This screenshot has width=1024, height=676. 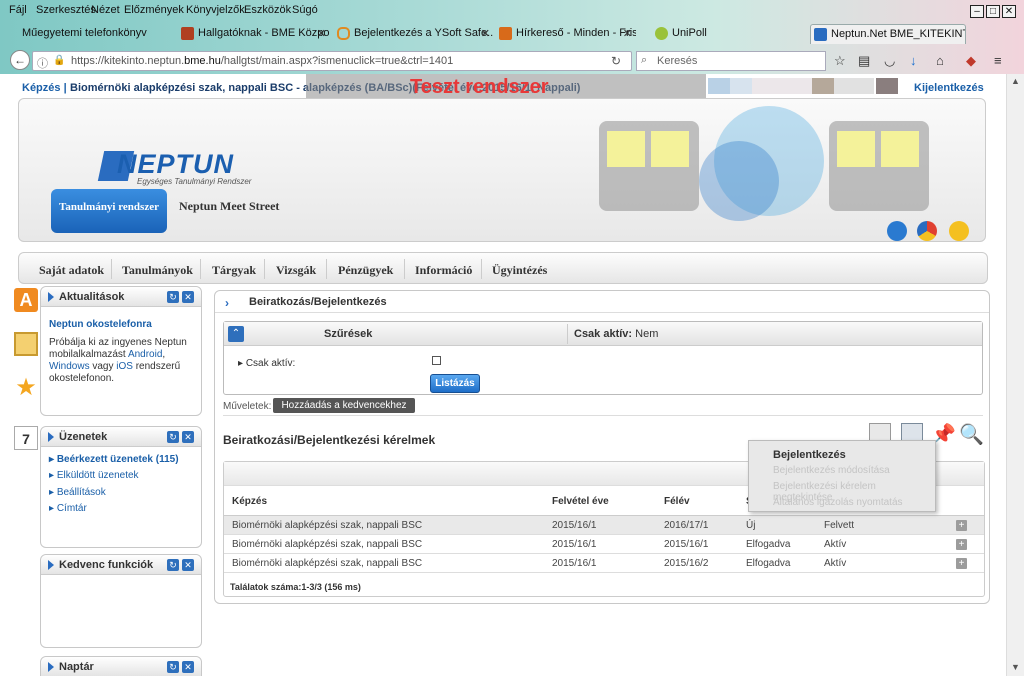 What do you see at coordinates (940, 60) in the screenshot?
I see `home-icon: ⌂` at bounding box center [940, 60].